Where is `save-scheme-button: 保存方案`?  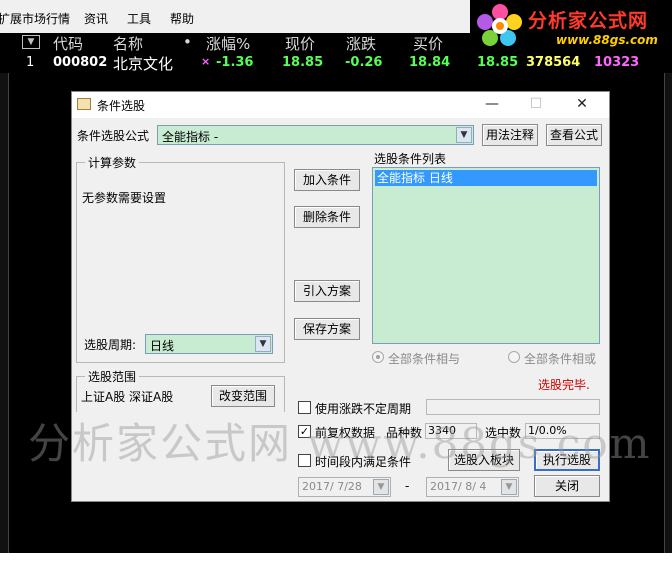 save-scheme-button: 保存方案 is located at coordinates (327, 329).